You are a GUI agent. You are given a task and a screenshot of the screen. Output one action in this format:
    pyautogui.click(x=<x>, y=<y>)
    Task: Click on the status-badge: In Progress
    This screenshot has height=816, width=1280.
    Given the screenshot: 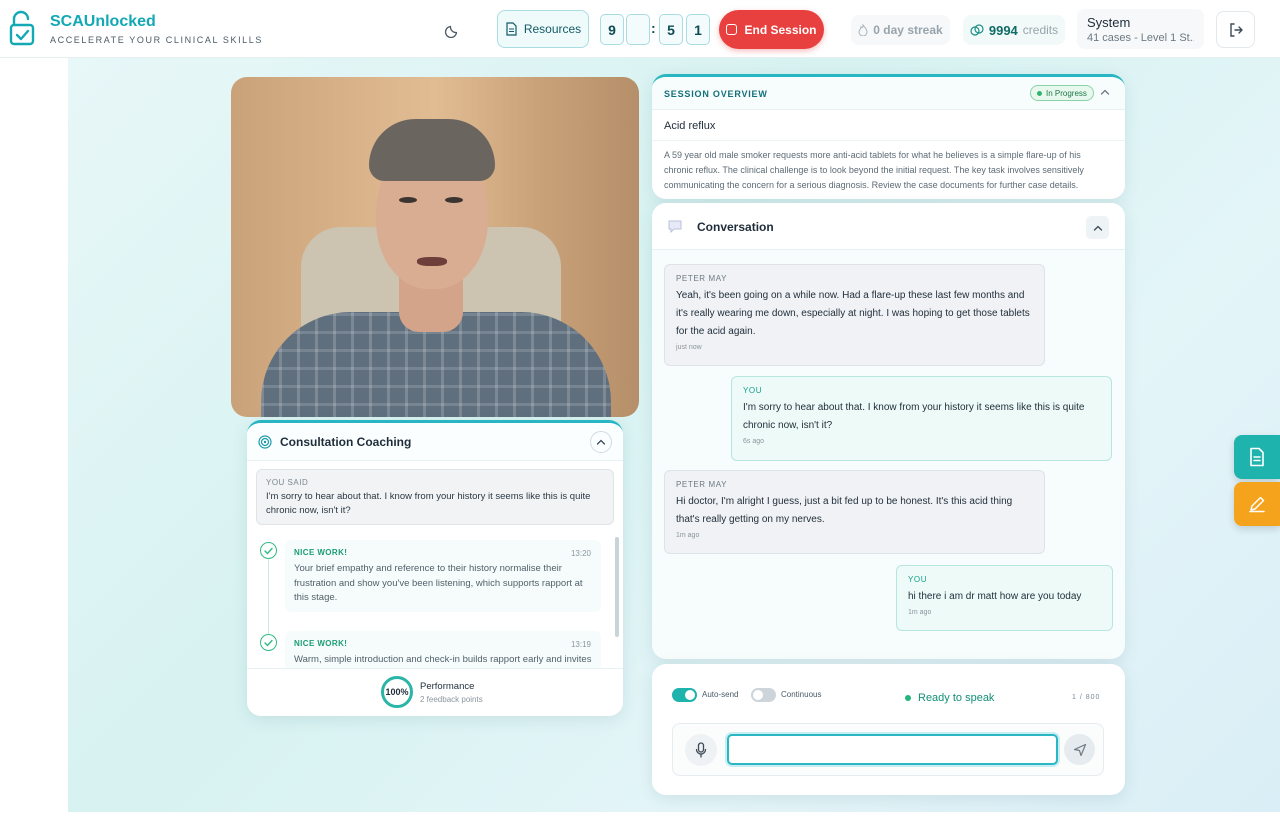 What is the action you would take?
    pyautogui.click(x=1062, y=93)
    